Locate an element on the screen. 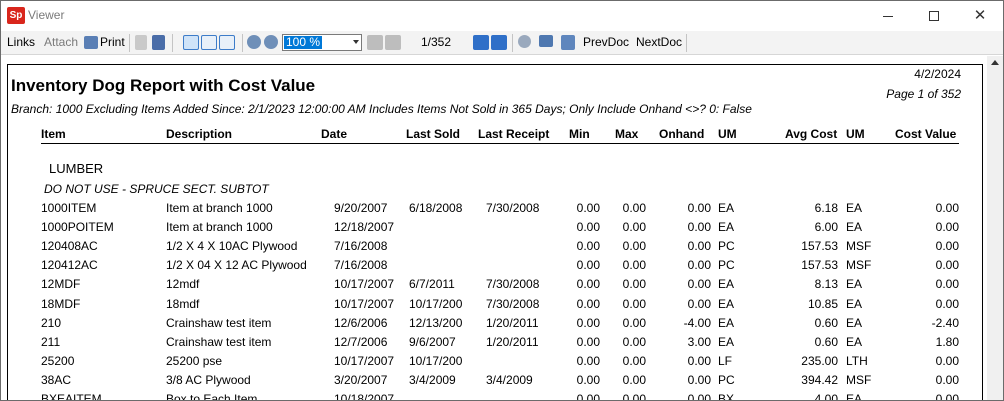  refresh-icon is located at coordinates (524, 41).